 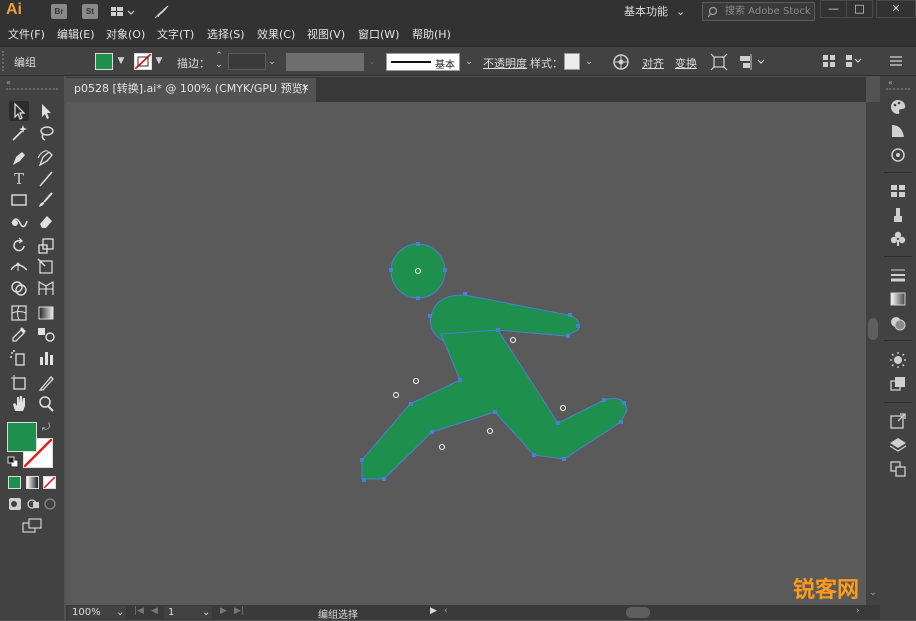 I want to click on pen-tool, so click(x=19, y=158).